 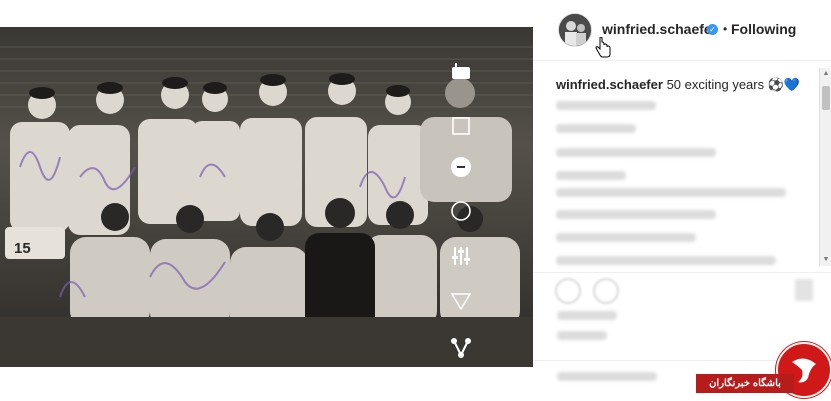 I want to click on blurred-date, so click(x=582, y=335).